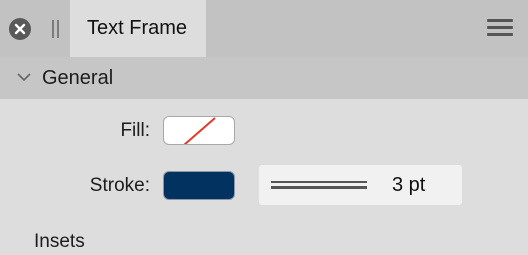  I want to click on stroke-width-control: 3 pt, so click(360, 185).